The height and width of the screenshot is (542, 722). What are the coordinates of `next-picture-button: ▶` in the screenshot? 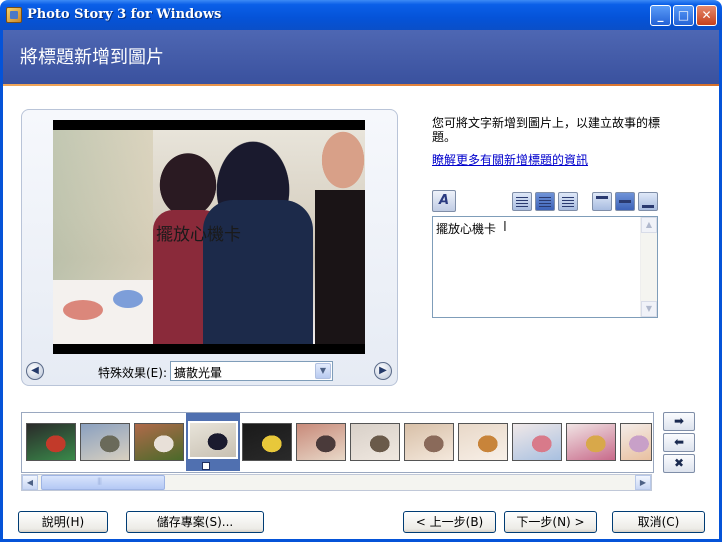 It's located at (383, 371).